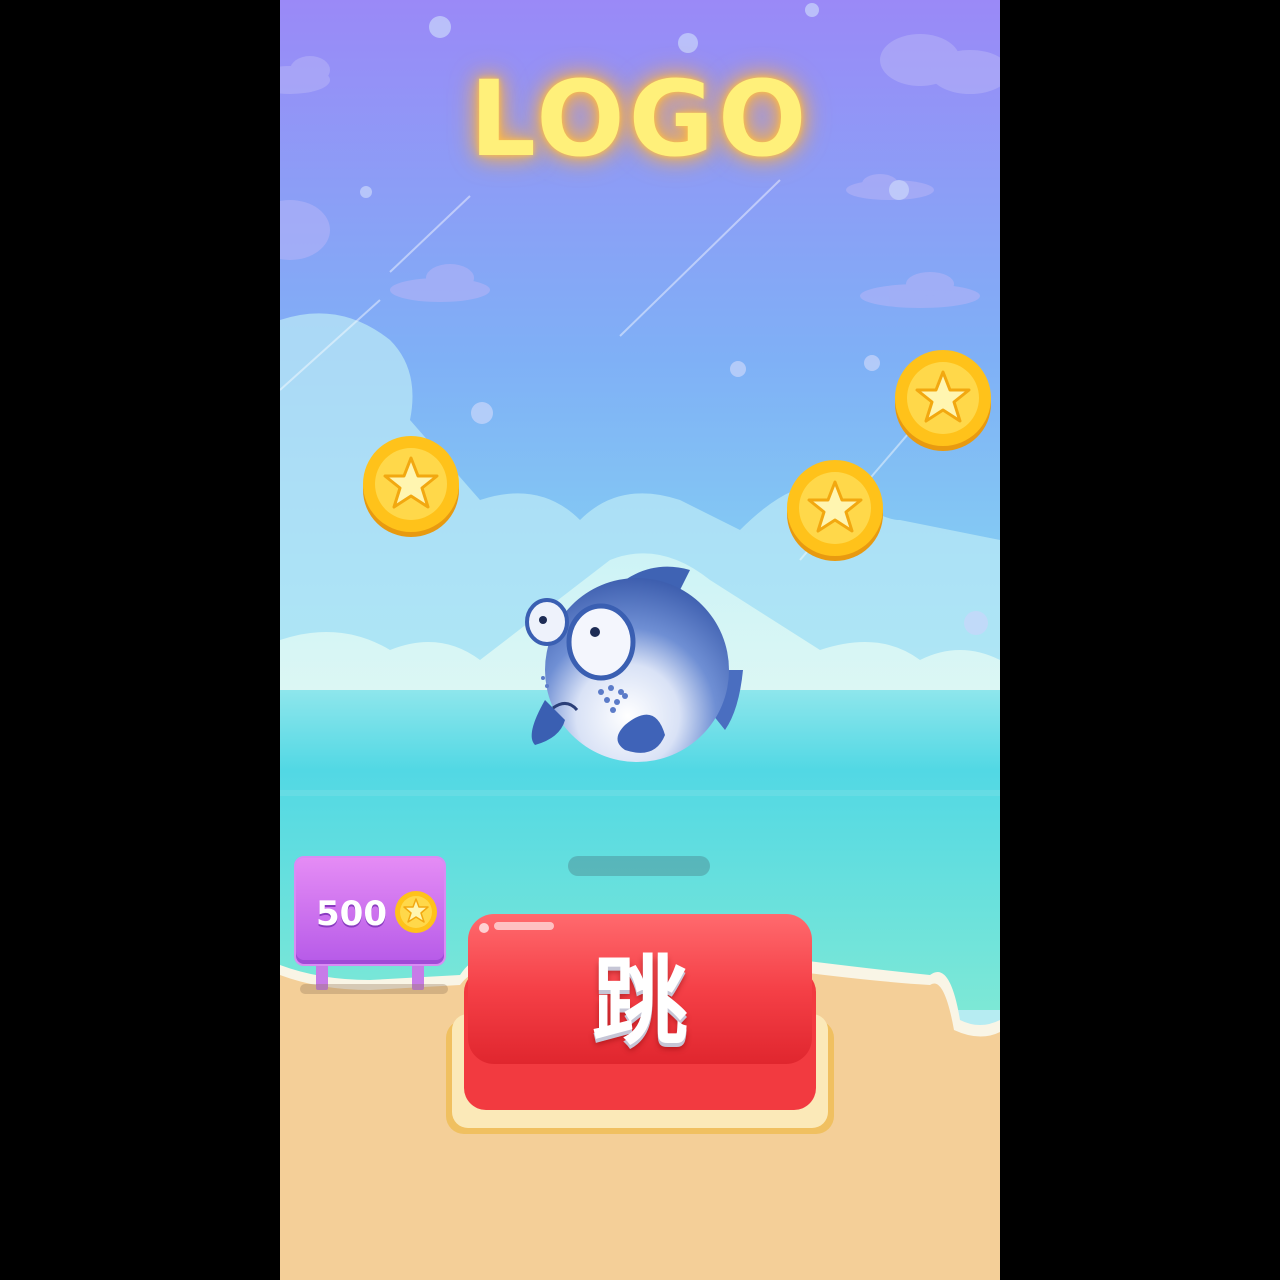 The image size is (1280, 1280). Describe the element at coordinates (374, 989) in the screenshot. I see `sign-shadow` at that location.